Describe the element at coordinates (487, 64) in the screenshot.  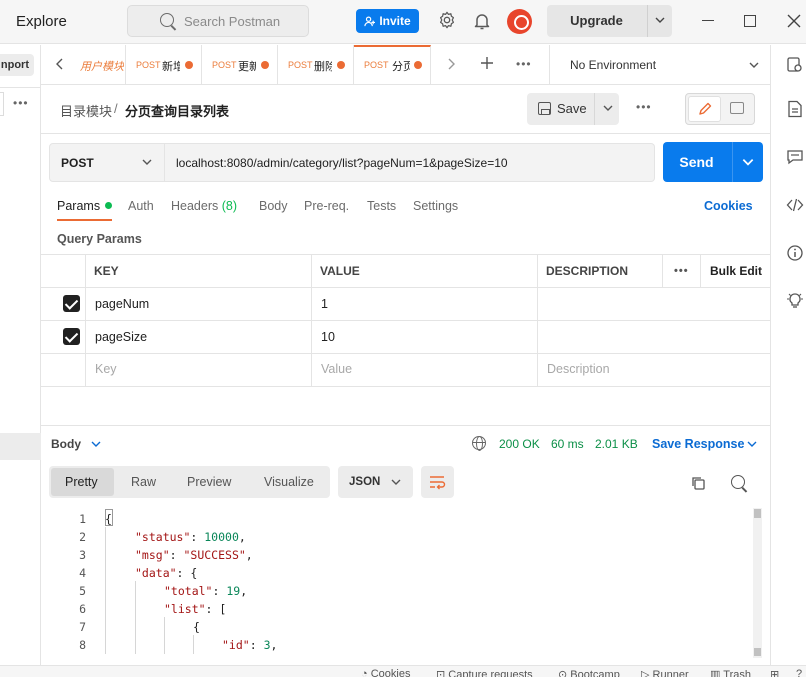
I see `new-tab-plus-icon` at that location.